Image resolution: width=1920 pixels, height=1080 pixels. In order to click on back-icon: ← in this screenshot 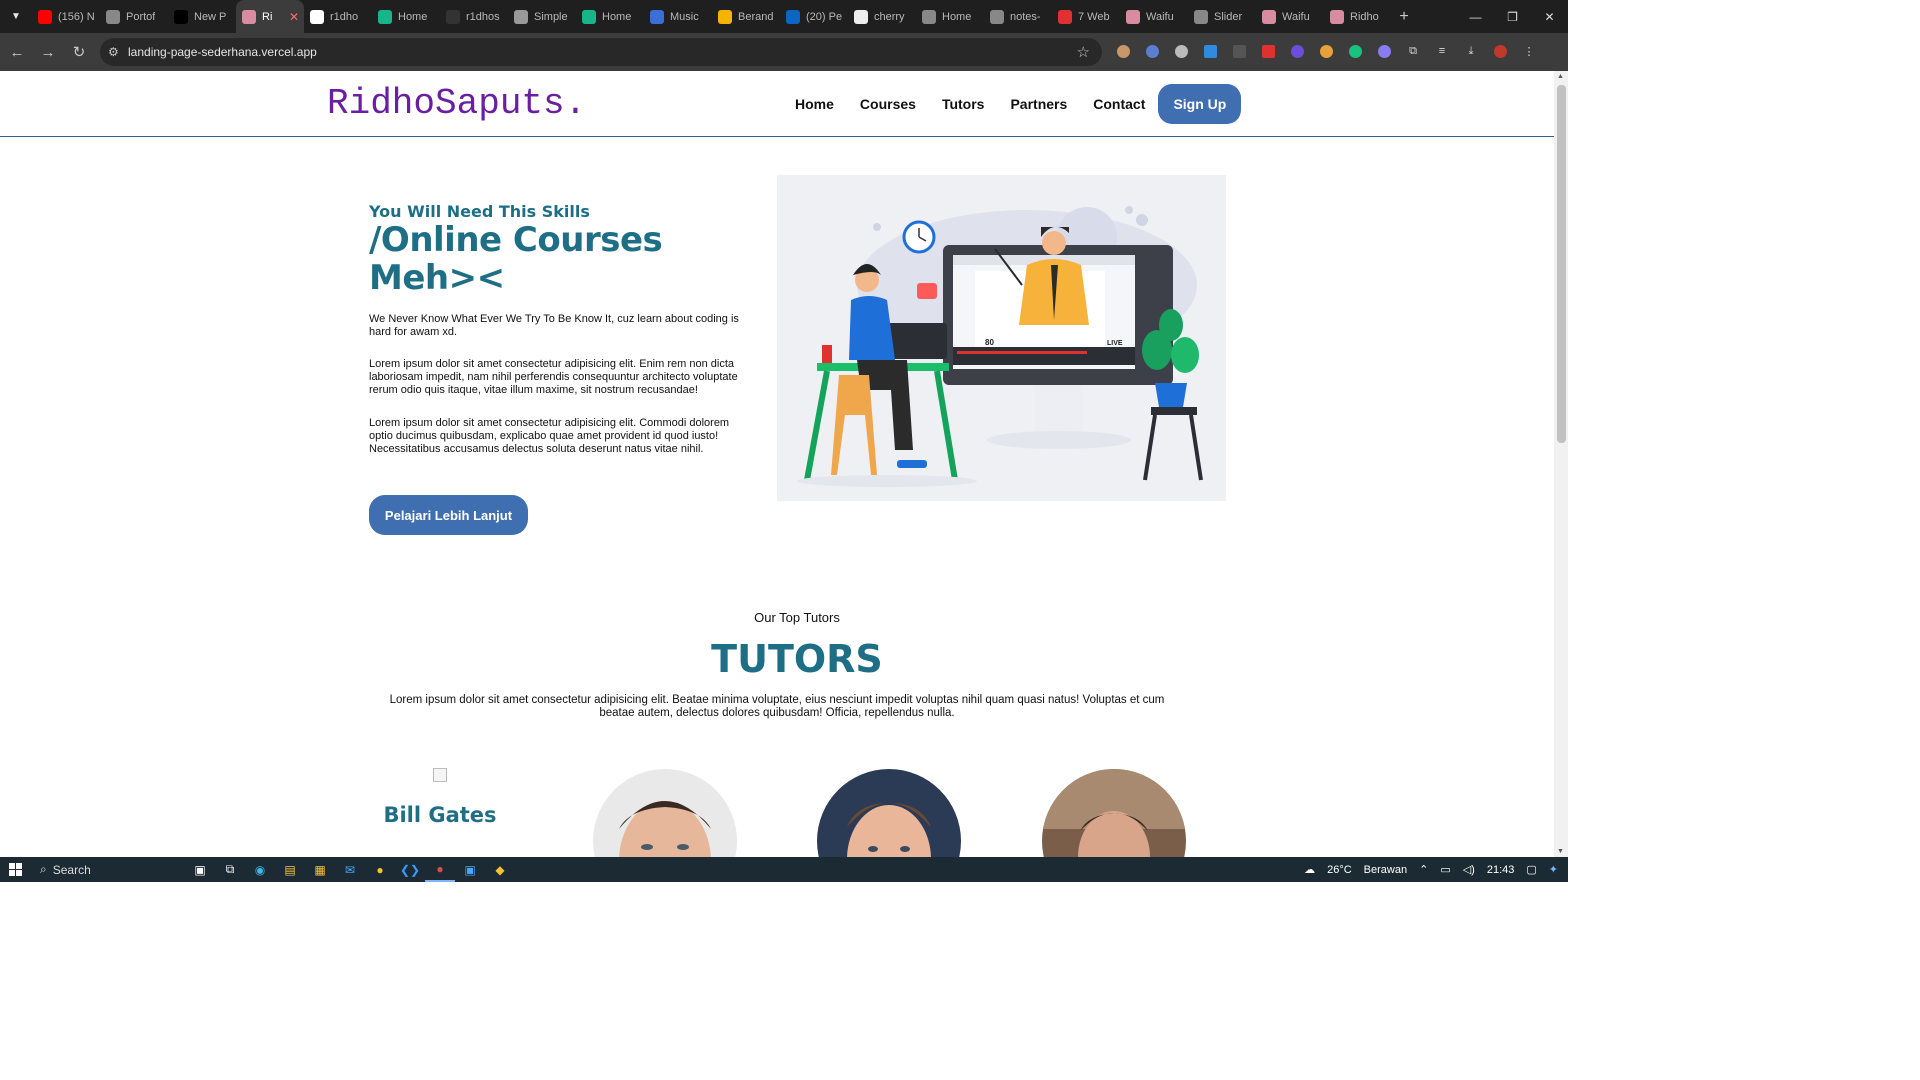, I will do `click(17, 52)`.